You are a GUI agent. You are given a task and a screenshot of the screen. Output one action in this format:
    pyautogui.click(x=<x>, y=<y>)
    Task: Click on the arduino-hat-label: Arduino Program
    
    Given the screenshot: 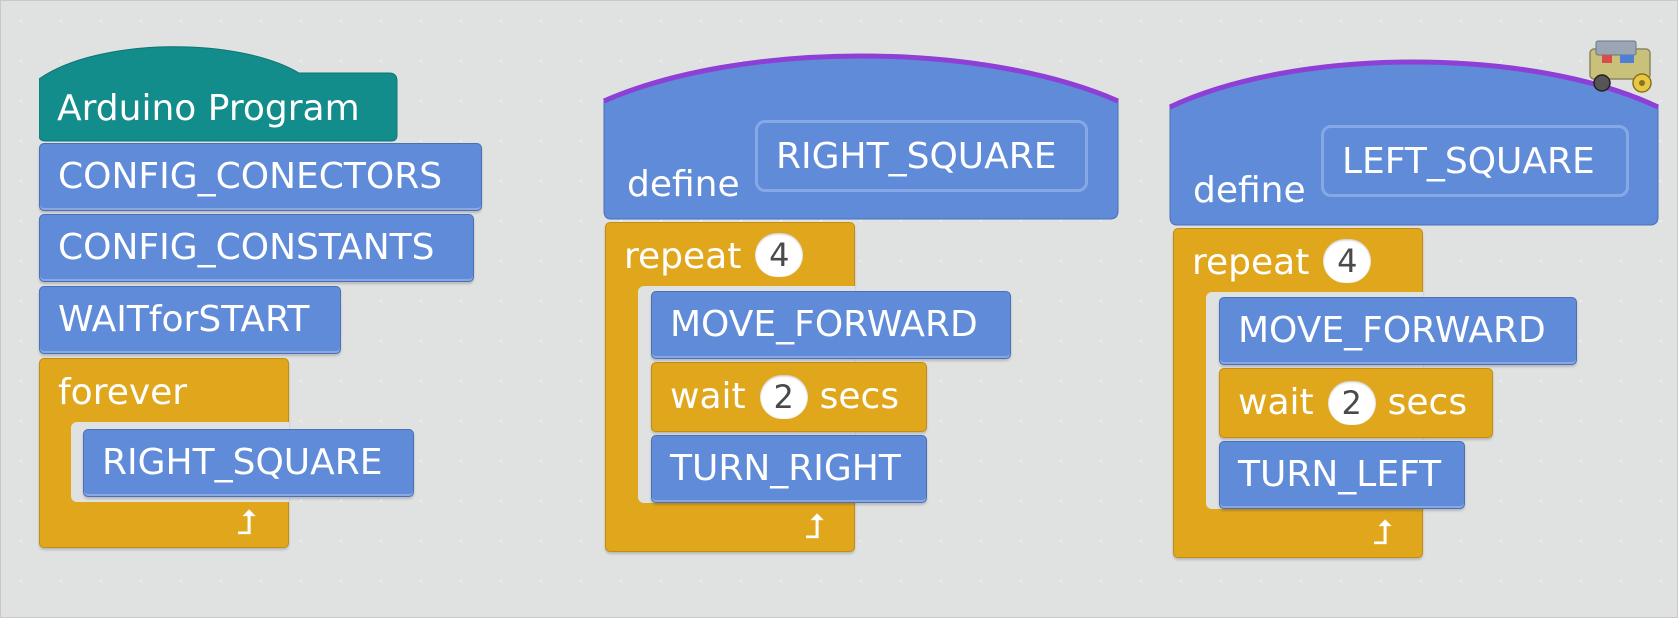 What is the action you would take?
    pyautogui.click(x=208, y=108)
    